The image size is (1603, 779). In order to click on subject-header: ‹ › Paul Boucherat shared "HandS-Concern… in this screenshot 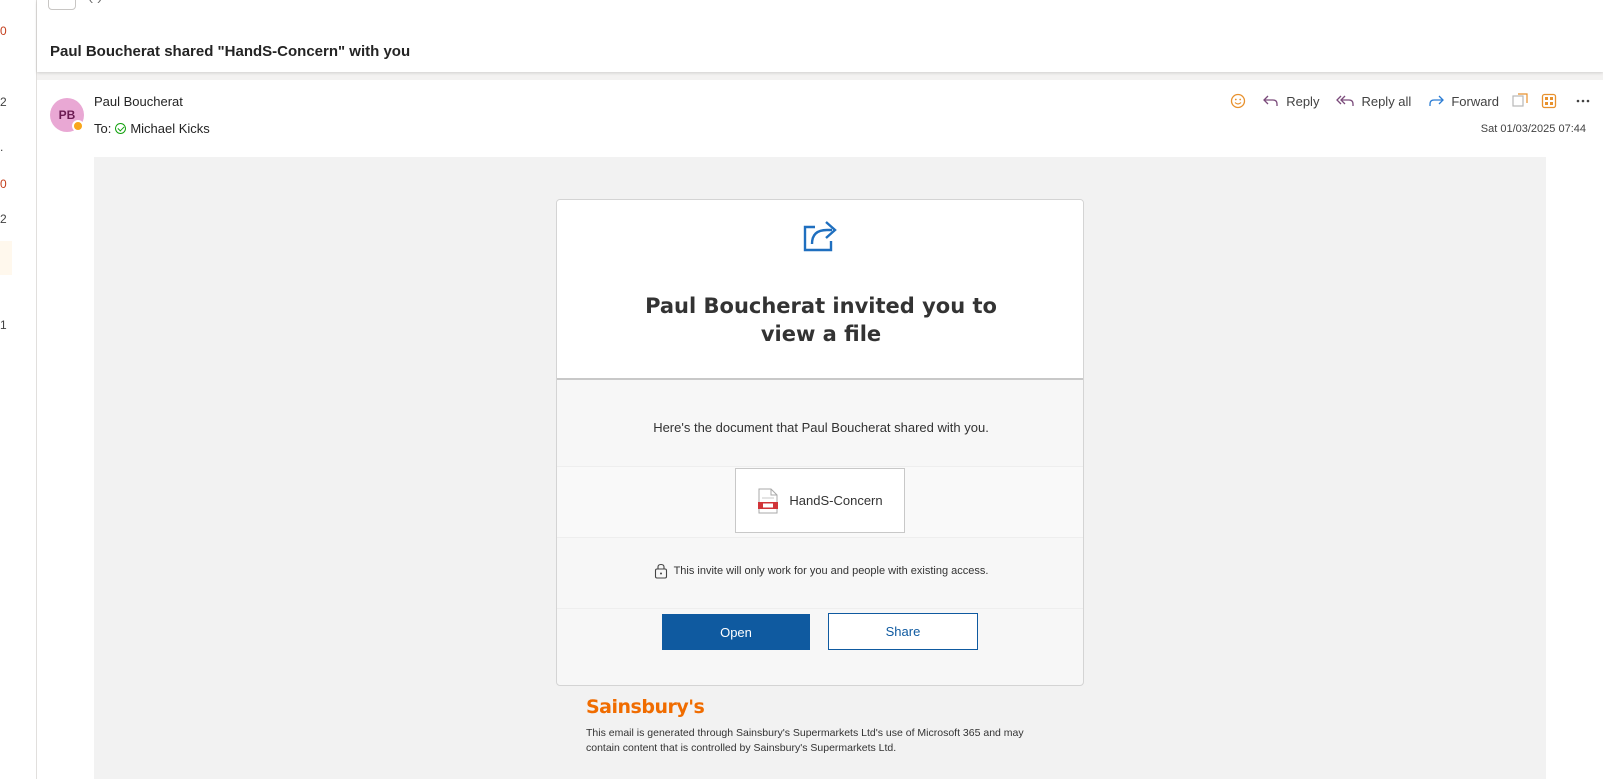, I will do `click(820, 36)`.